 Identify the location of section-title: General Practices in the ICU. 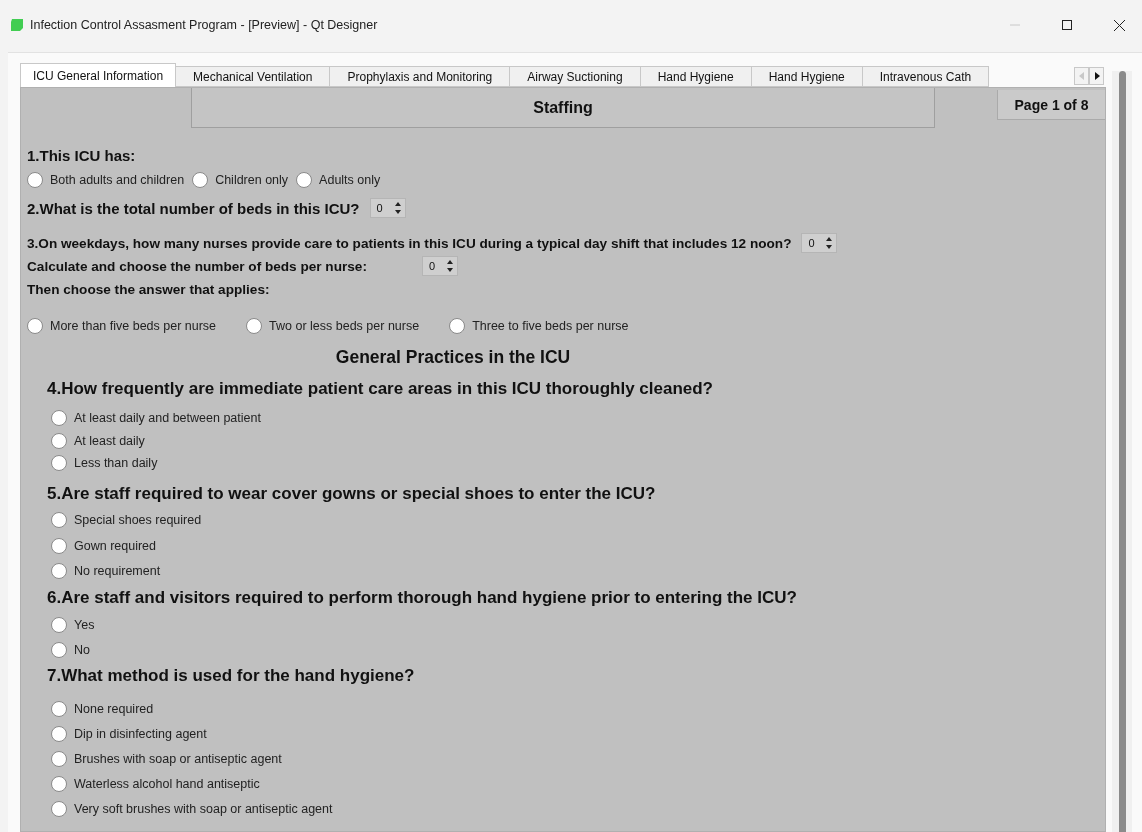
(453, 357).